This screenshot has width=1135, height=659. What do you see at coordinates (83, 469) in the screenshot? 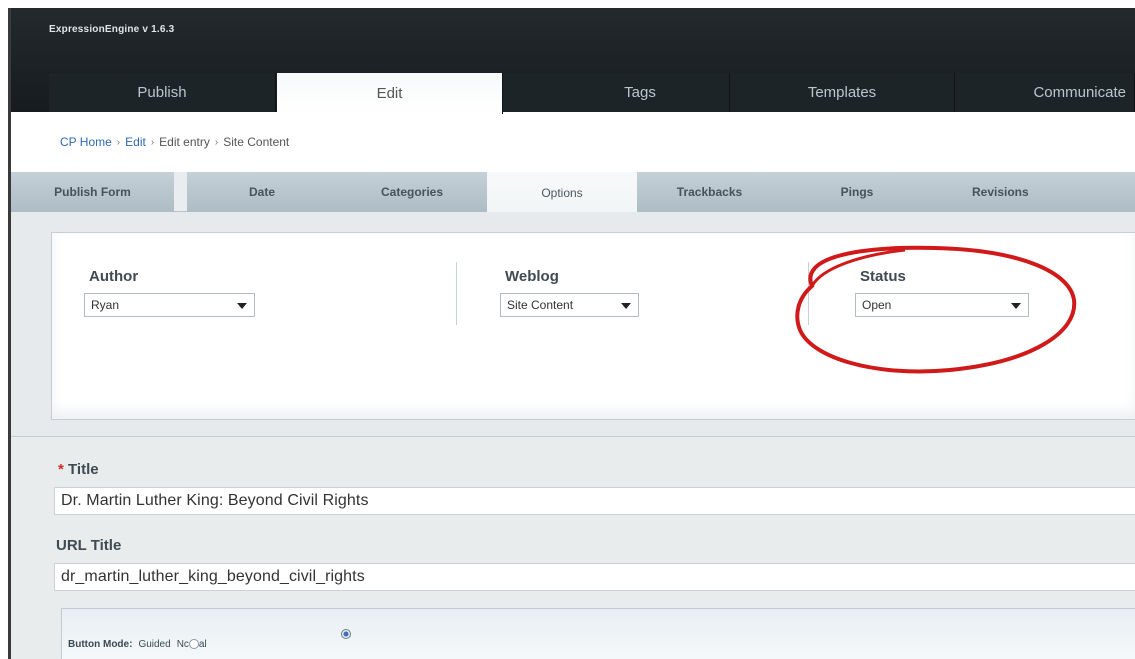
I see `title-label-text: Title` at bounding box center [83, 469].